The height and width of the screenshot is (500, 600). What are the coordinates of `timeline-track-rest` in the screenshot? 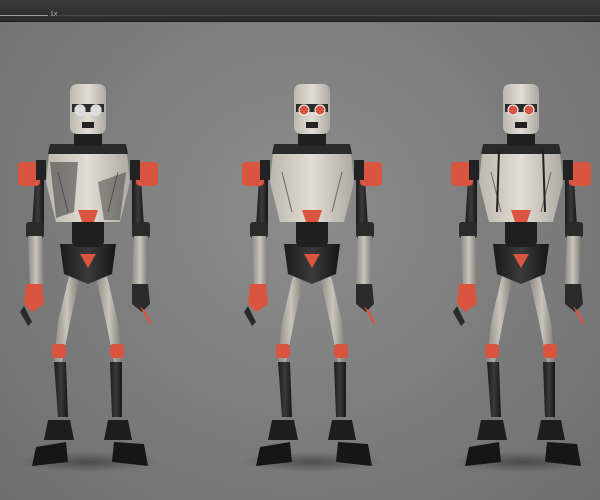 It's located at (329, 15).